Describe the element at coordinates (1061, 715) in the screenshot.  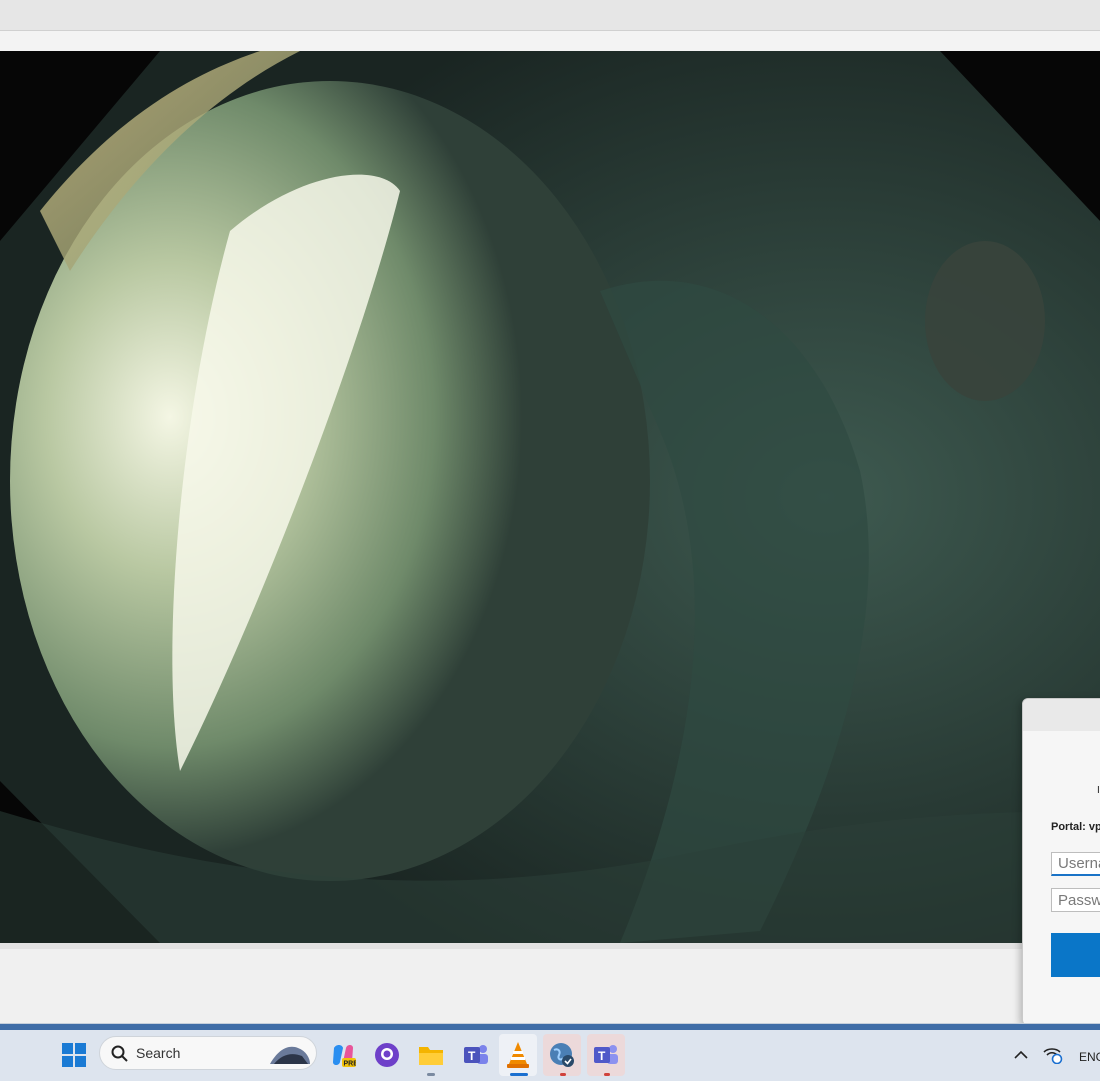
I see `dialog-title-bar` at that location.